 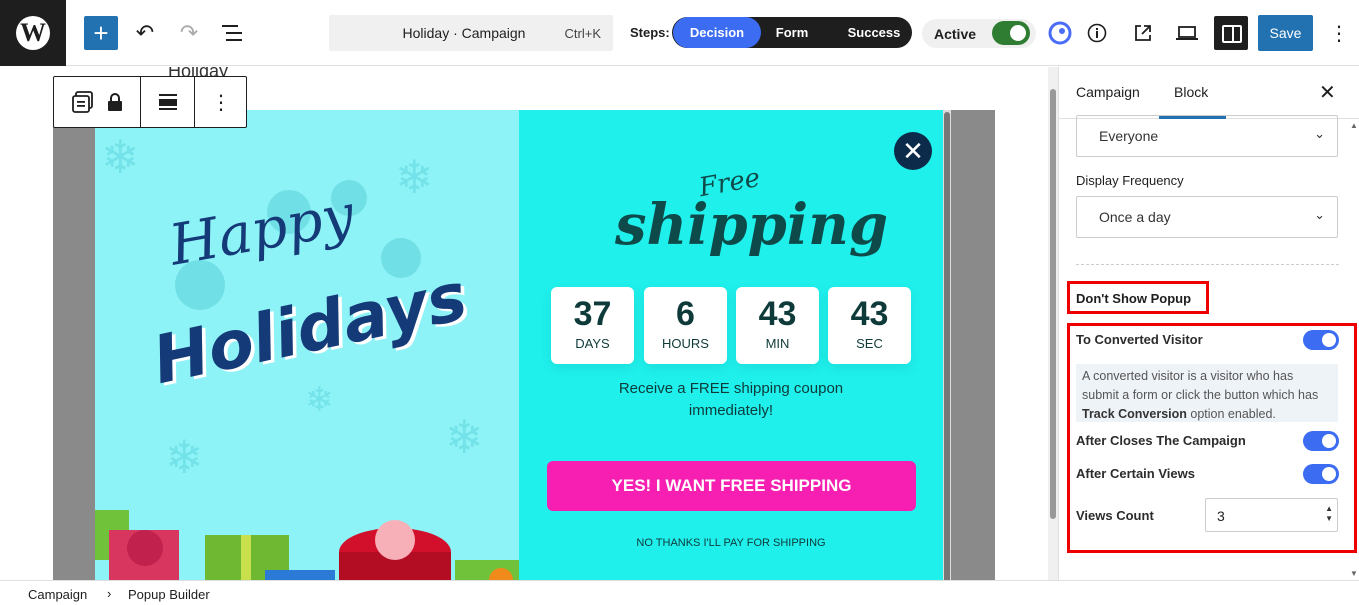 I want to click on block-options-button: ⋮, so click(x=221, y=102).